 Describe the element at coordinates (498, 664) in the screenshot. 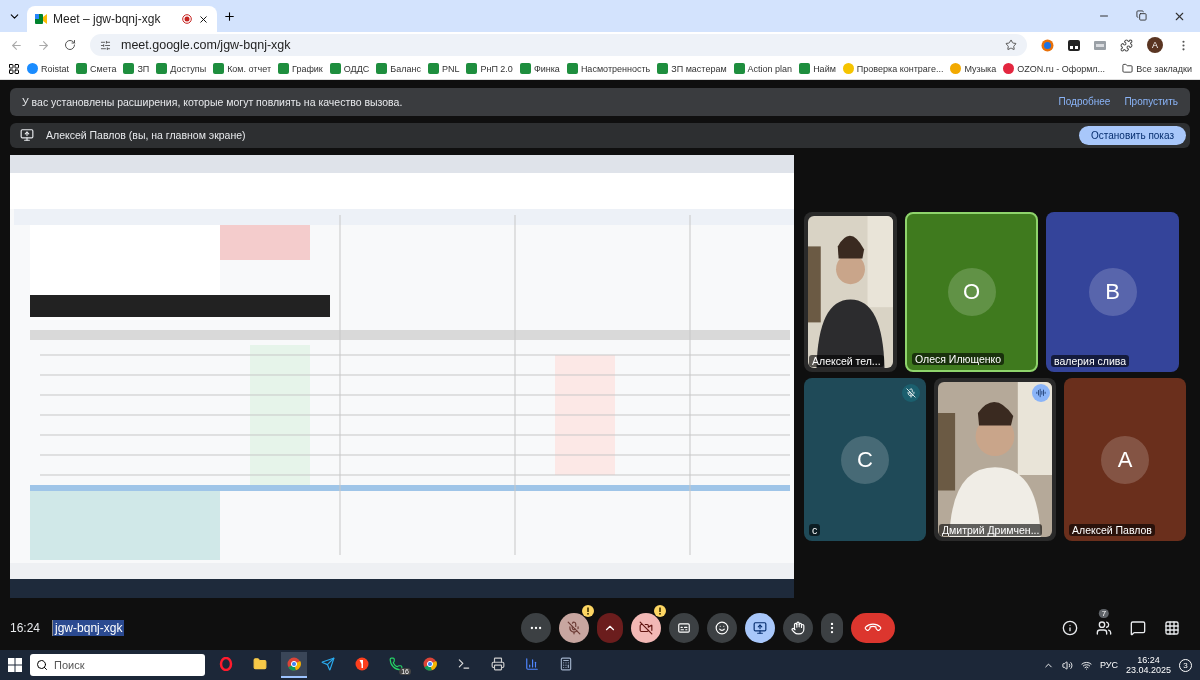

I see `printer-icon` at that location.